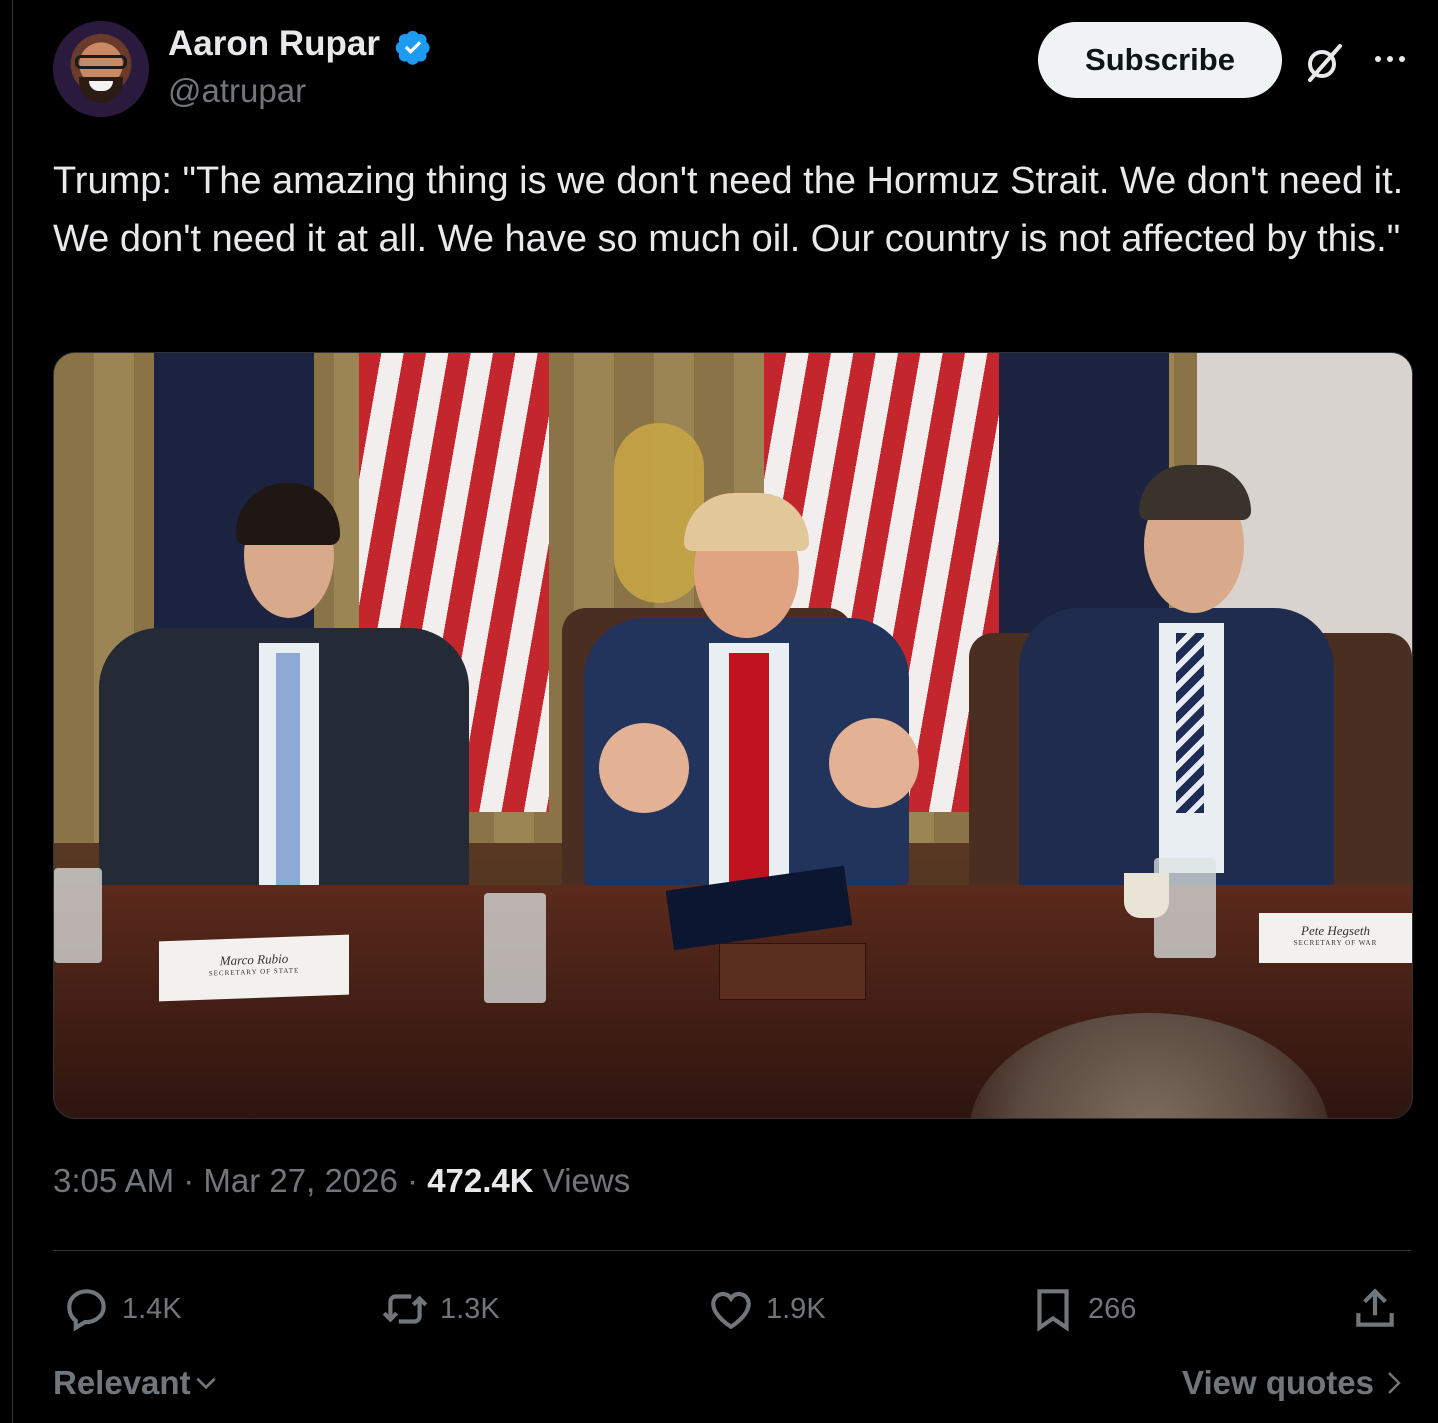 The image size is (1438, 1423). I want to click on like-button: 1.9K, so click(766, 1309).